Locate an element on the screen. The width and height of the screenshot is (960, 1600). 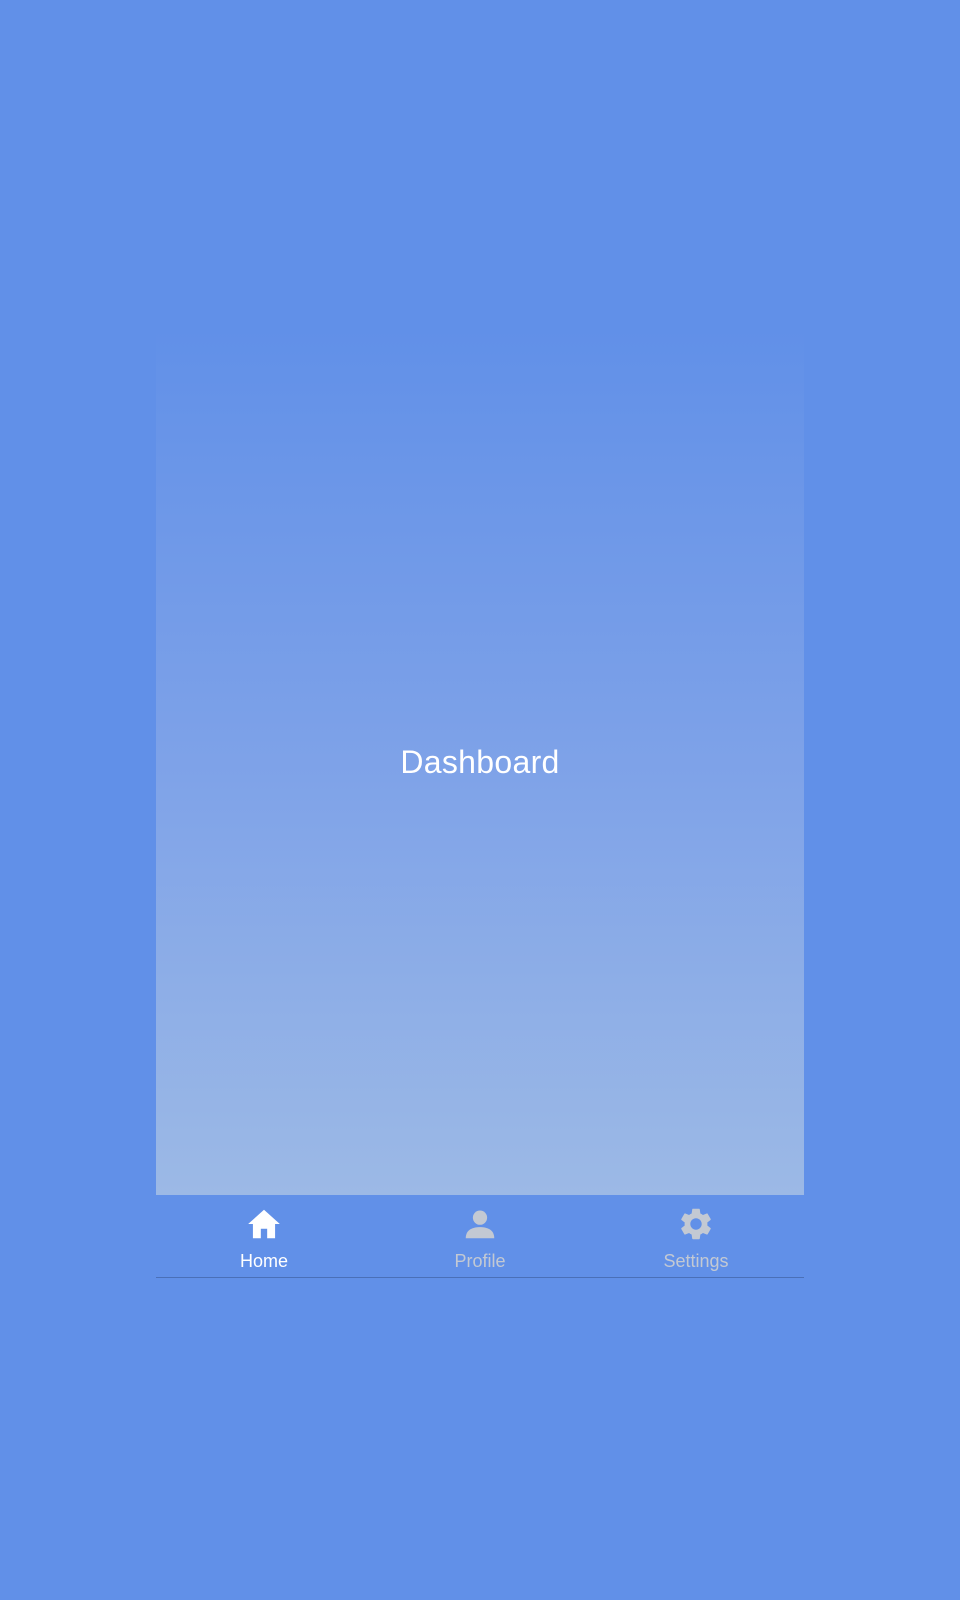
tab-profile: Profile is located at coordinates (480, 1236).